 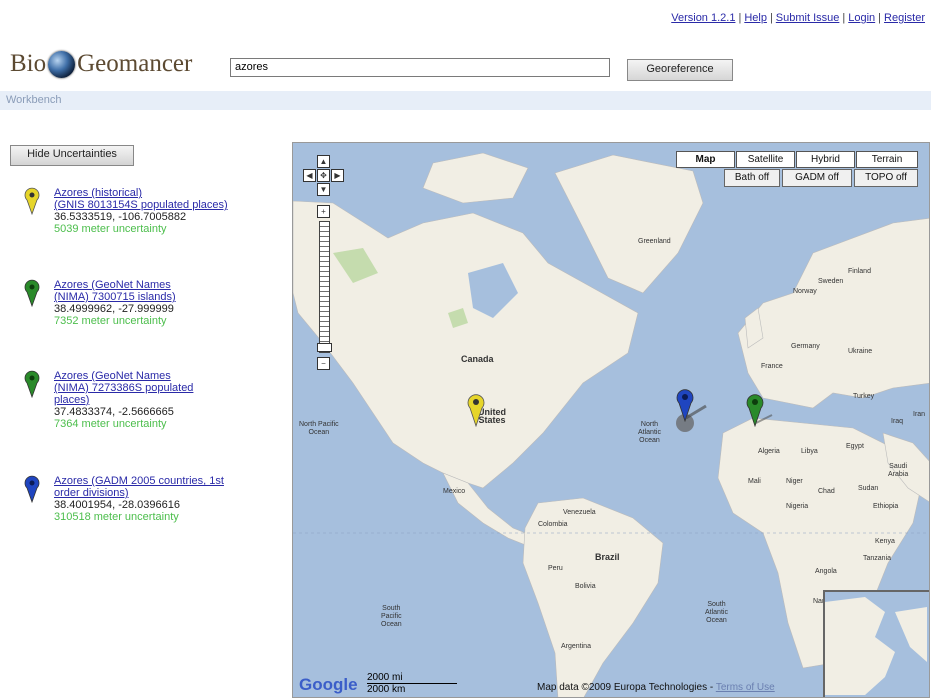 I want to click on result-title-2: (NIMA) 7300715 islands), so click(x=115, y=297).